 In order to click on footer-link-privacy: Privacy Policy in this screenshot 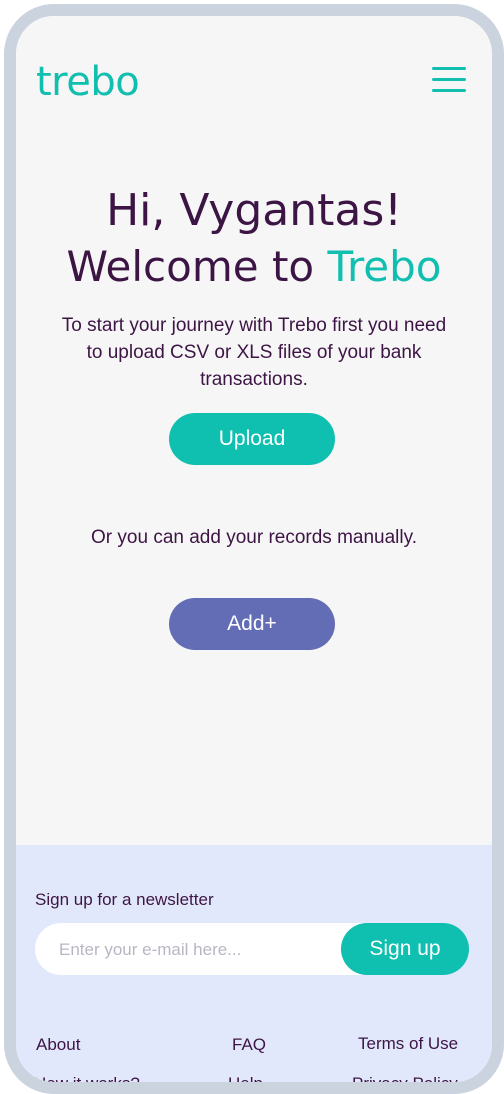, I will do `click(405, 1078)`.